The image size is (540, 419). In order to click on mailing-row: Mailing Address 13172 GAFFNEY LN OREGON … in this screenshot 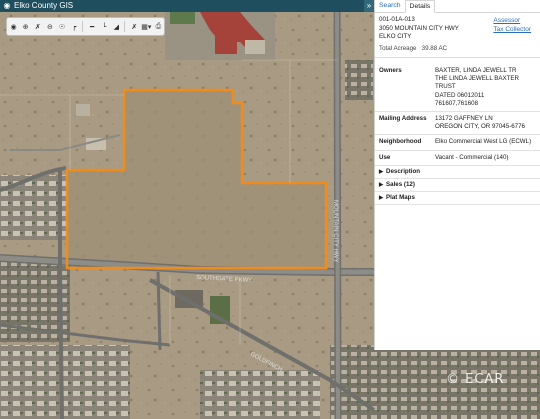, I will do `click(457, 124)`.